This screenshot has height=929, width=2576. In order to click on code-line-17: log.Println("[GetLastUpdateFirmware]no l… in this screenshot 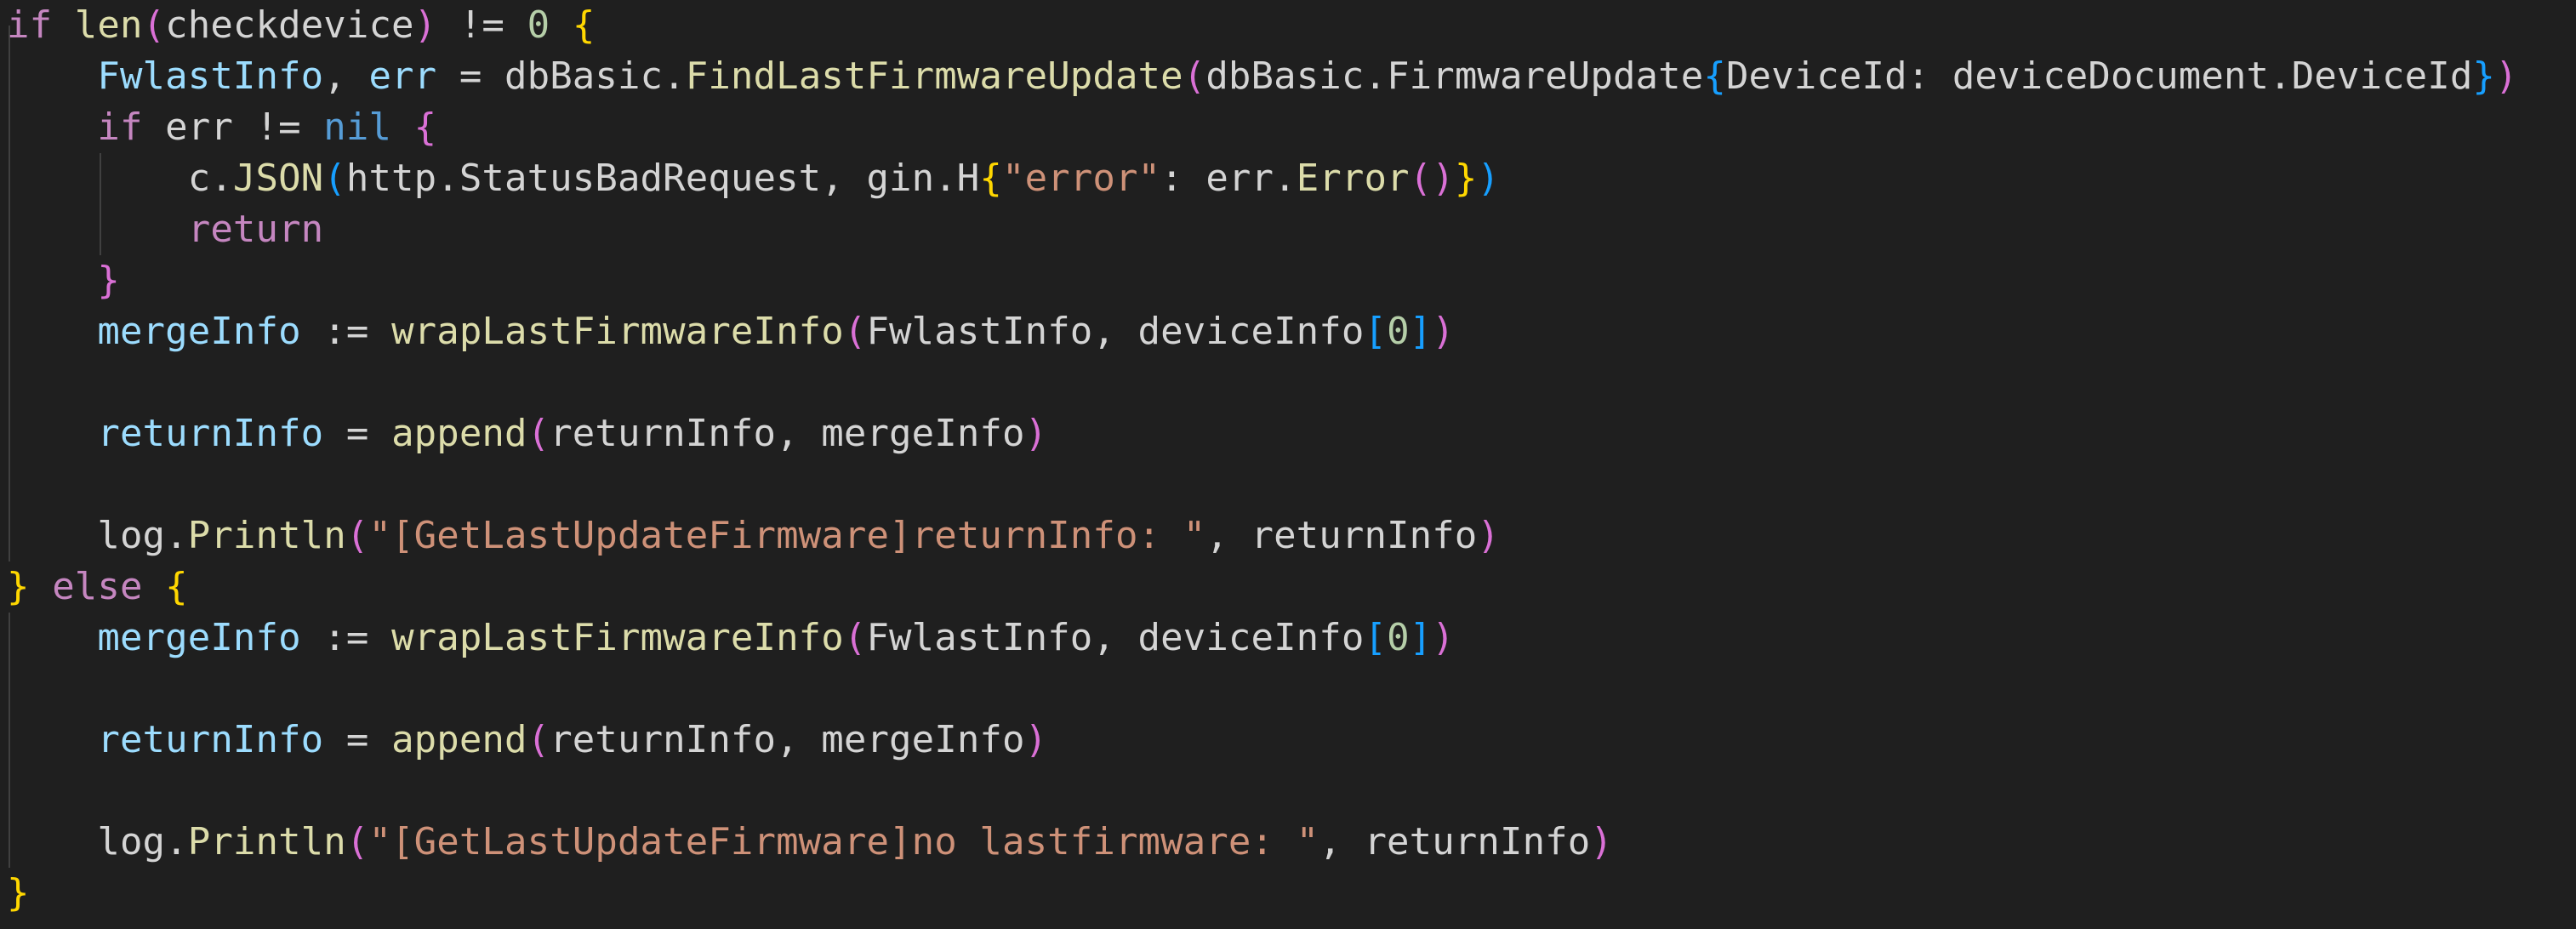, I will do `click(810, 843)`.